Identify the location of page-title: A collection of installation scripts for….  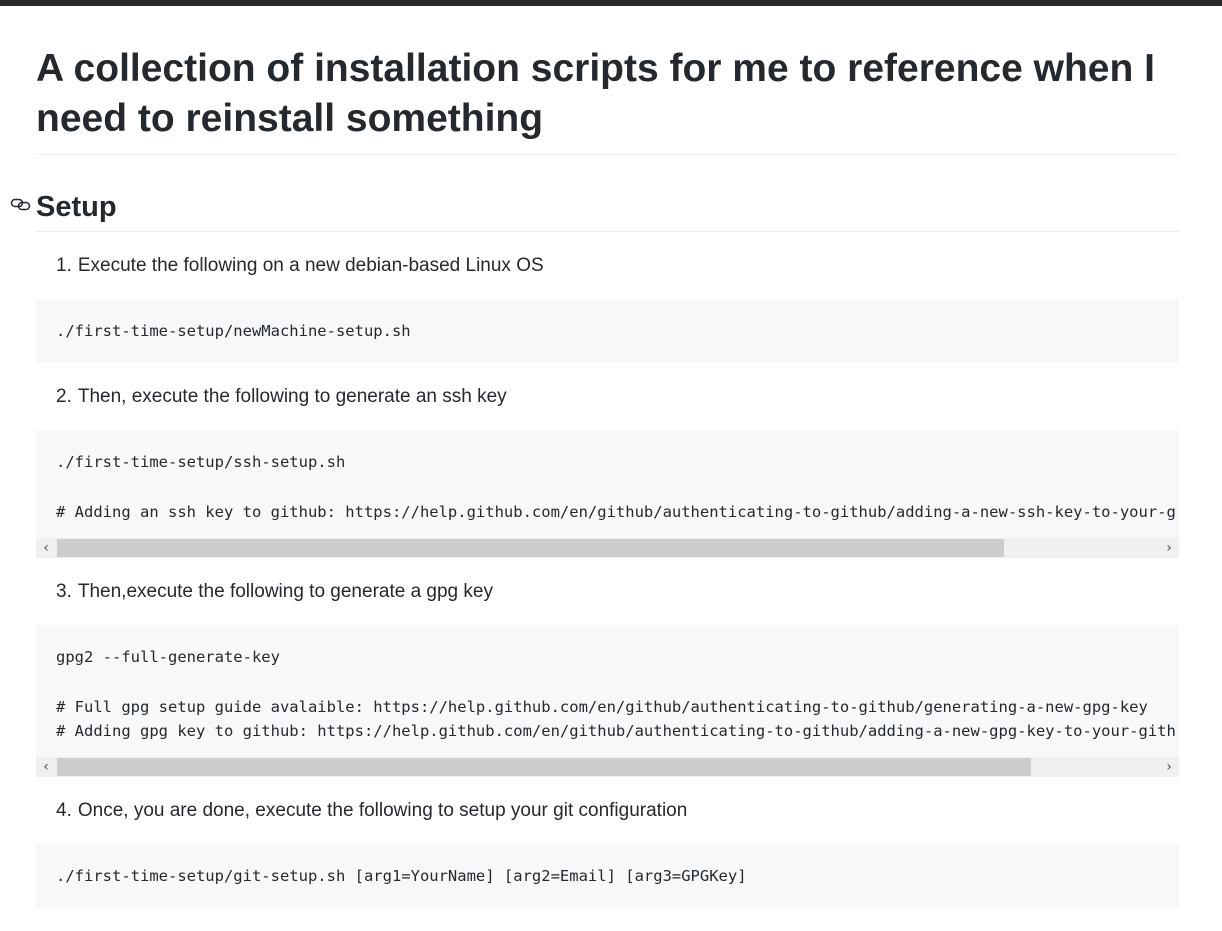
(607, 80).